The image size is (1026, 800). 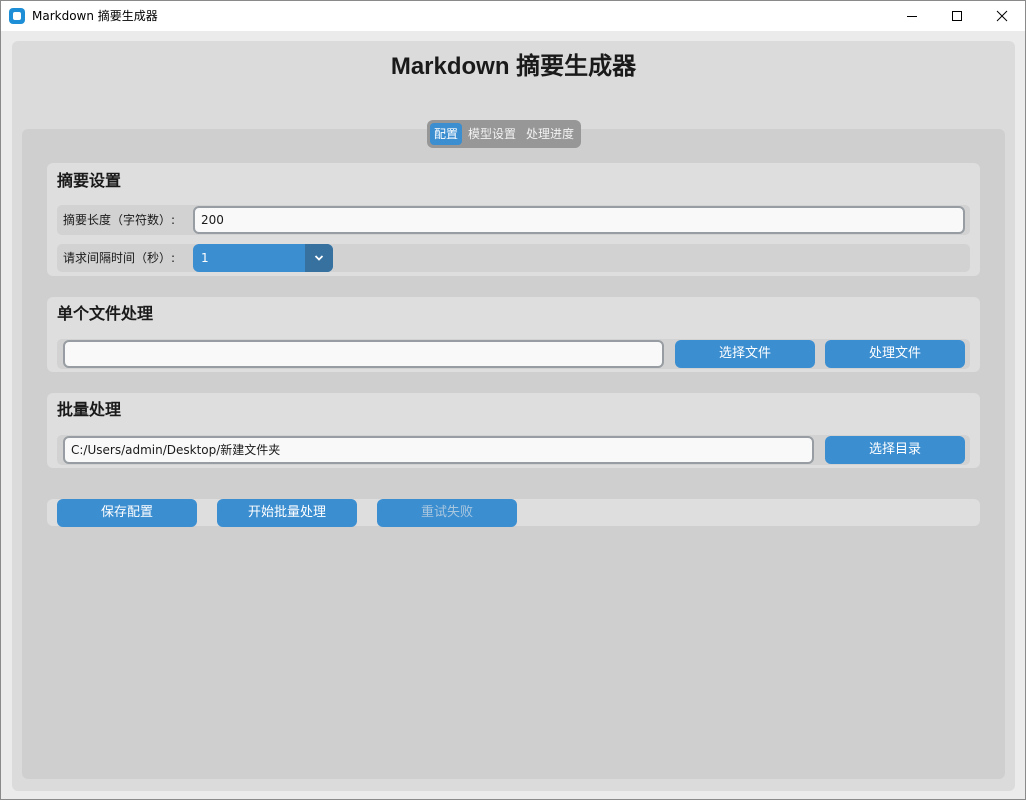 I want to click on request-interval-value: 1, so click(x=205, y=258).